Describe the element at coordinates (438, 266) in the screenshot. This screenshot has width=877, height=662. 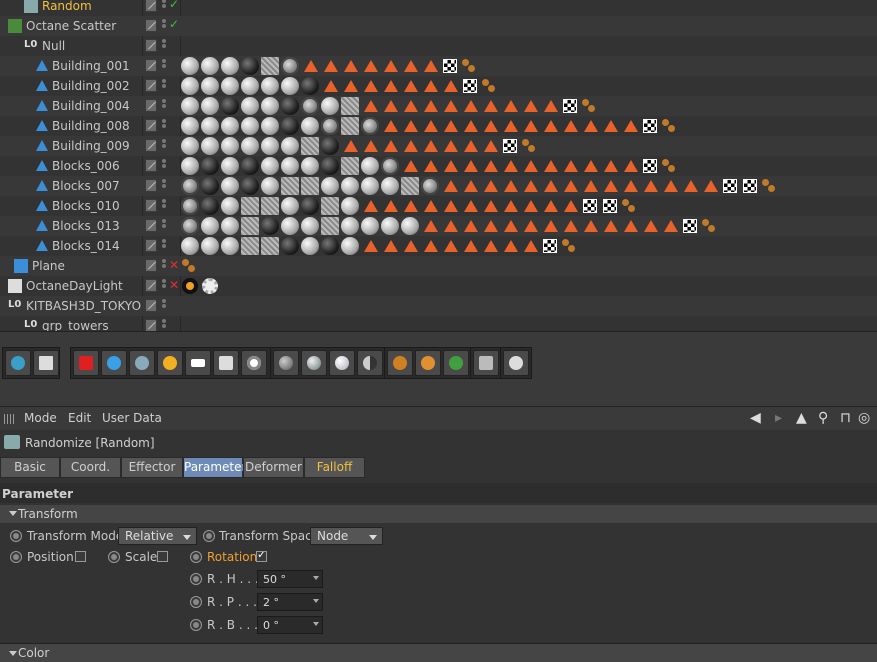
I see `object-row-plane: Plane ✕` at that location.